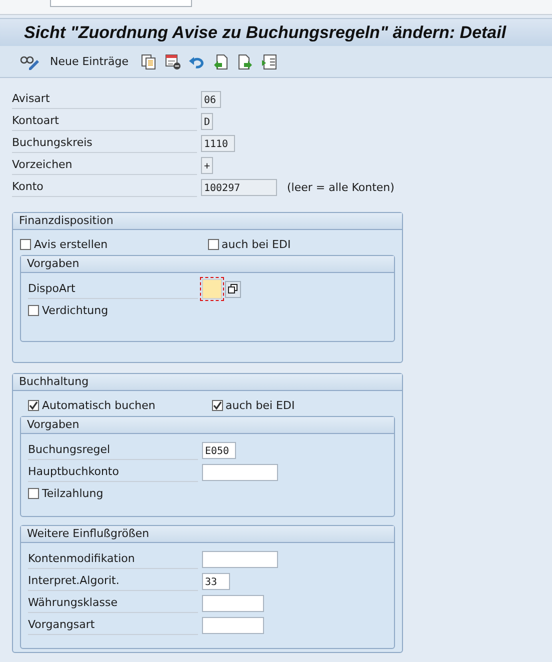 The image size is (552, 662). What do you see at coordinates (216, 581) in the screenshot?
I see `input-field: 33` at bounding box center [216, 581].